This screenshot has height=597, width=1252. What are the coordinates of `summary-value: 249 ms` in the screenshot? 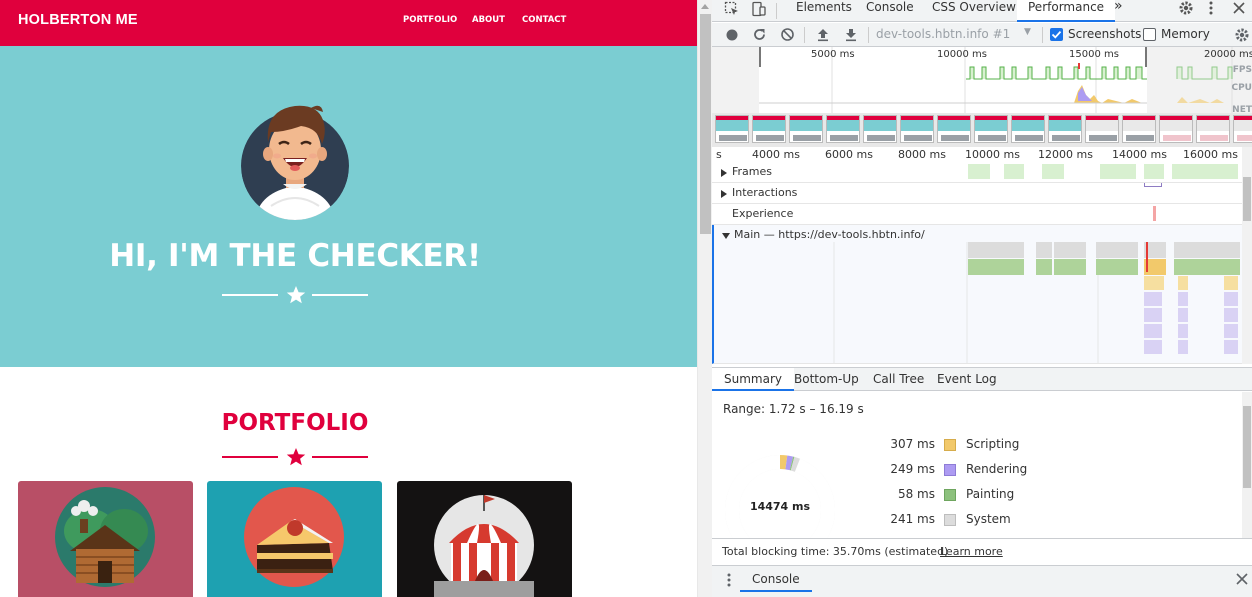 It's located at (912, 469).